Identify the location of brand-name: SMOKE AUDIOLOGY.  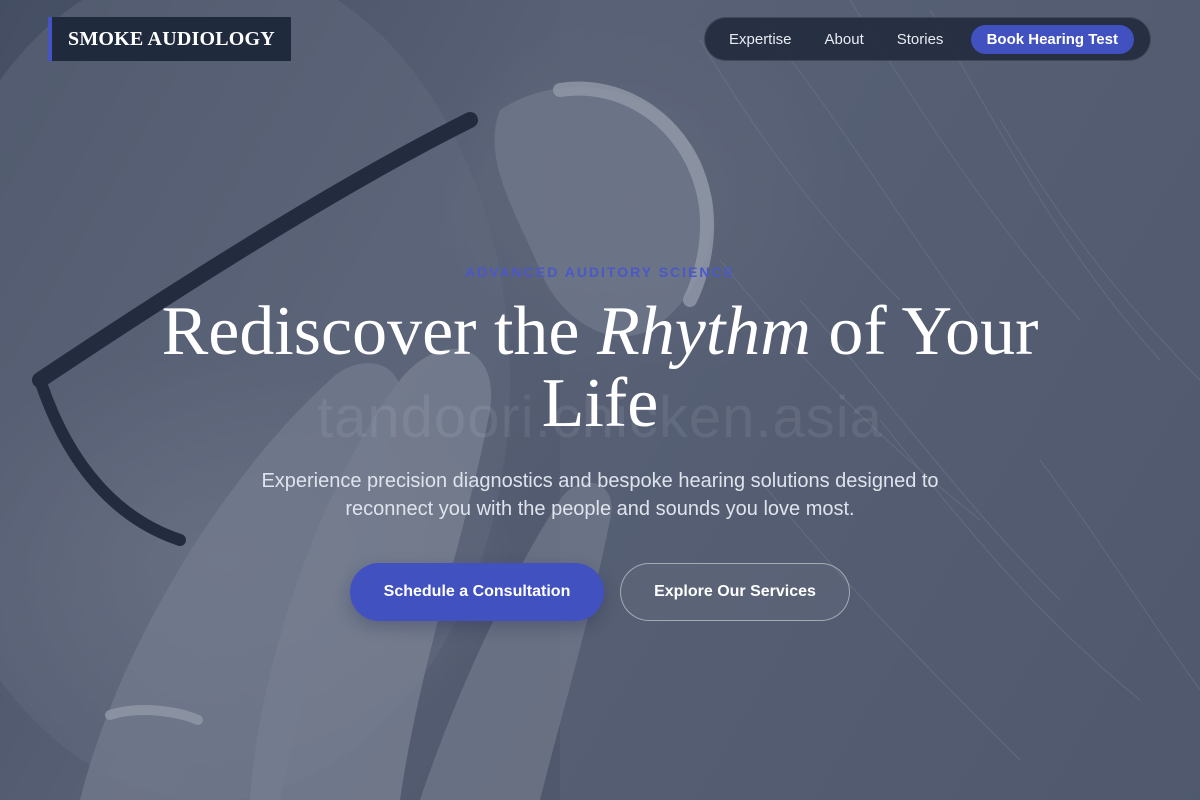
(171, 38).